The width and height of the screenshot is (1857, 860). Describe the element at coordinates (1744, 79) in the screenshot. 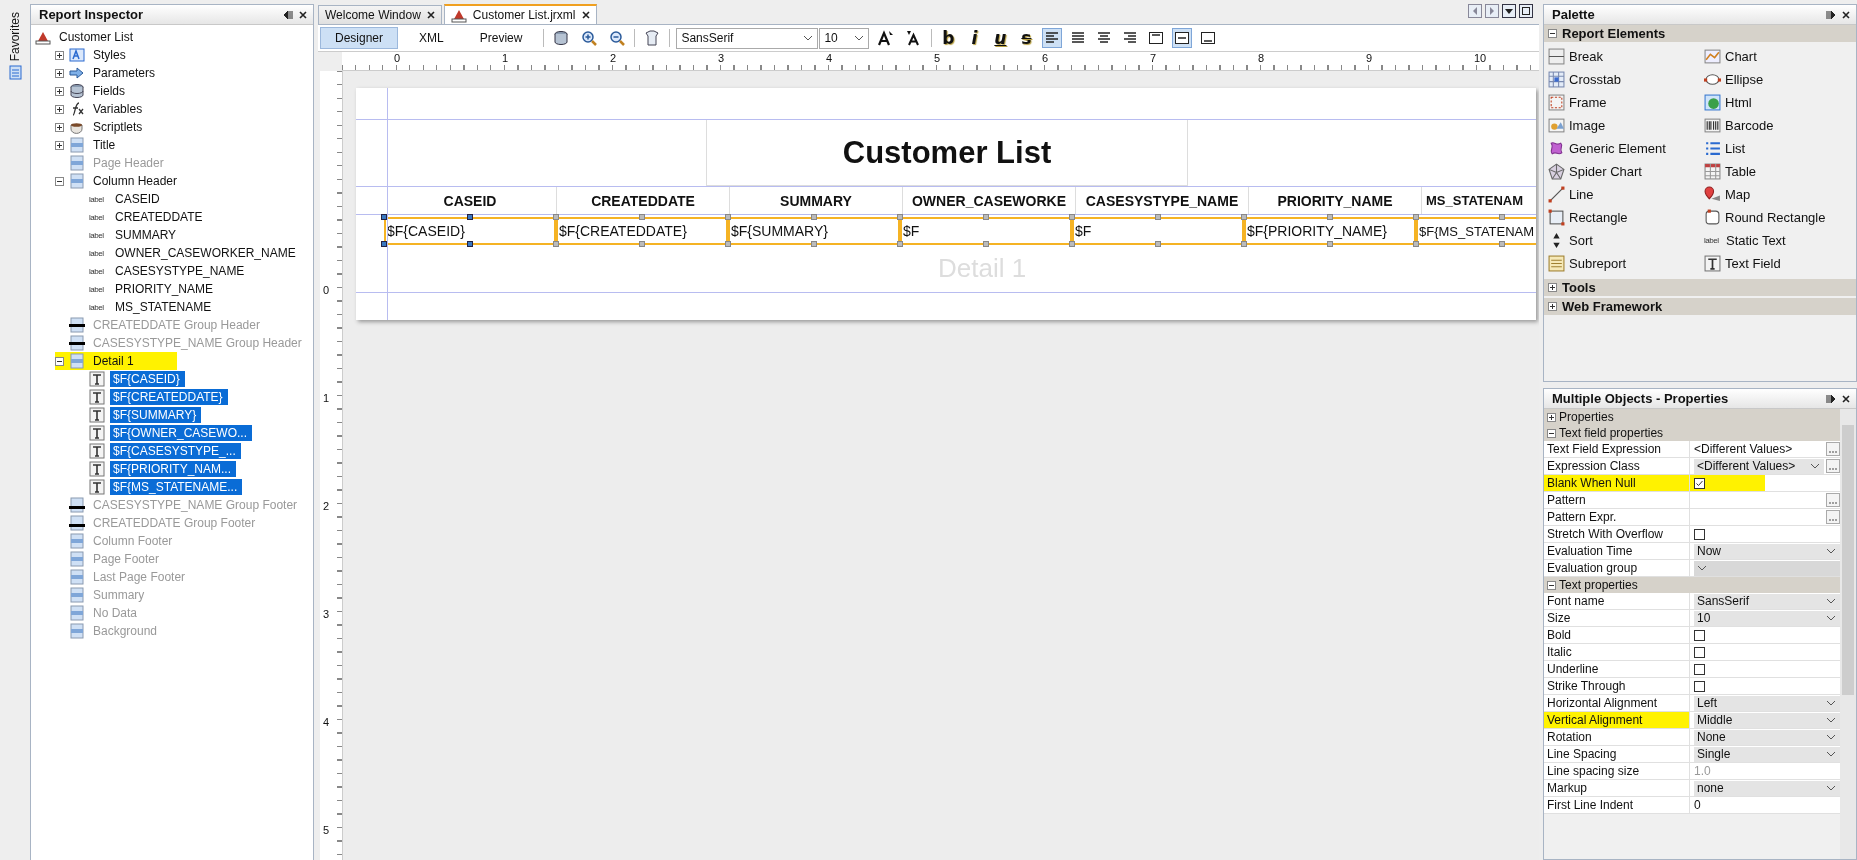

I see `palette-item: Ellipse` at that location.